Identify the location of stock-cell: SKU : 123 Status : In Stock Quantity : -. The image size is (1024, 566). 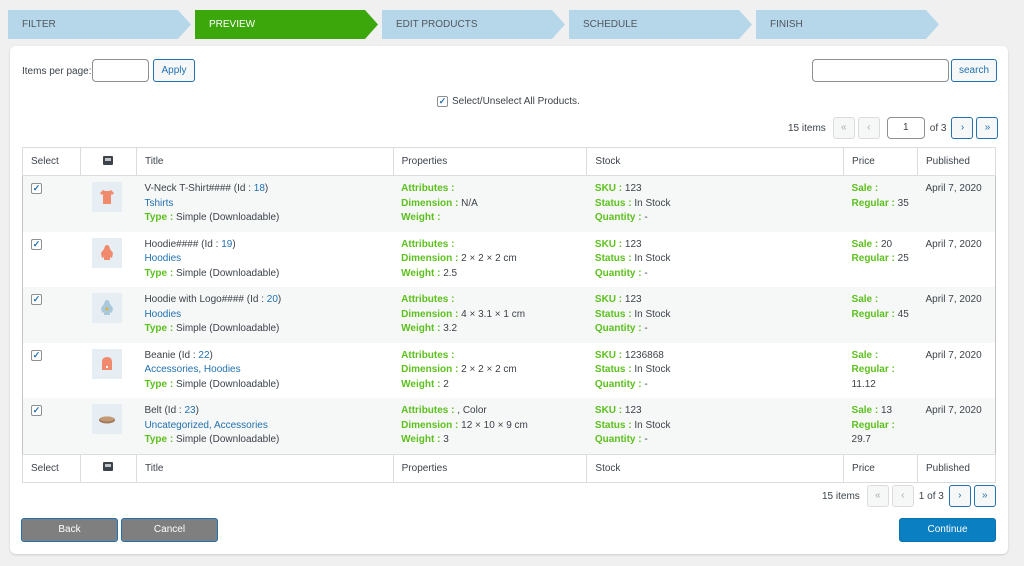
(715, 315).